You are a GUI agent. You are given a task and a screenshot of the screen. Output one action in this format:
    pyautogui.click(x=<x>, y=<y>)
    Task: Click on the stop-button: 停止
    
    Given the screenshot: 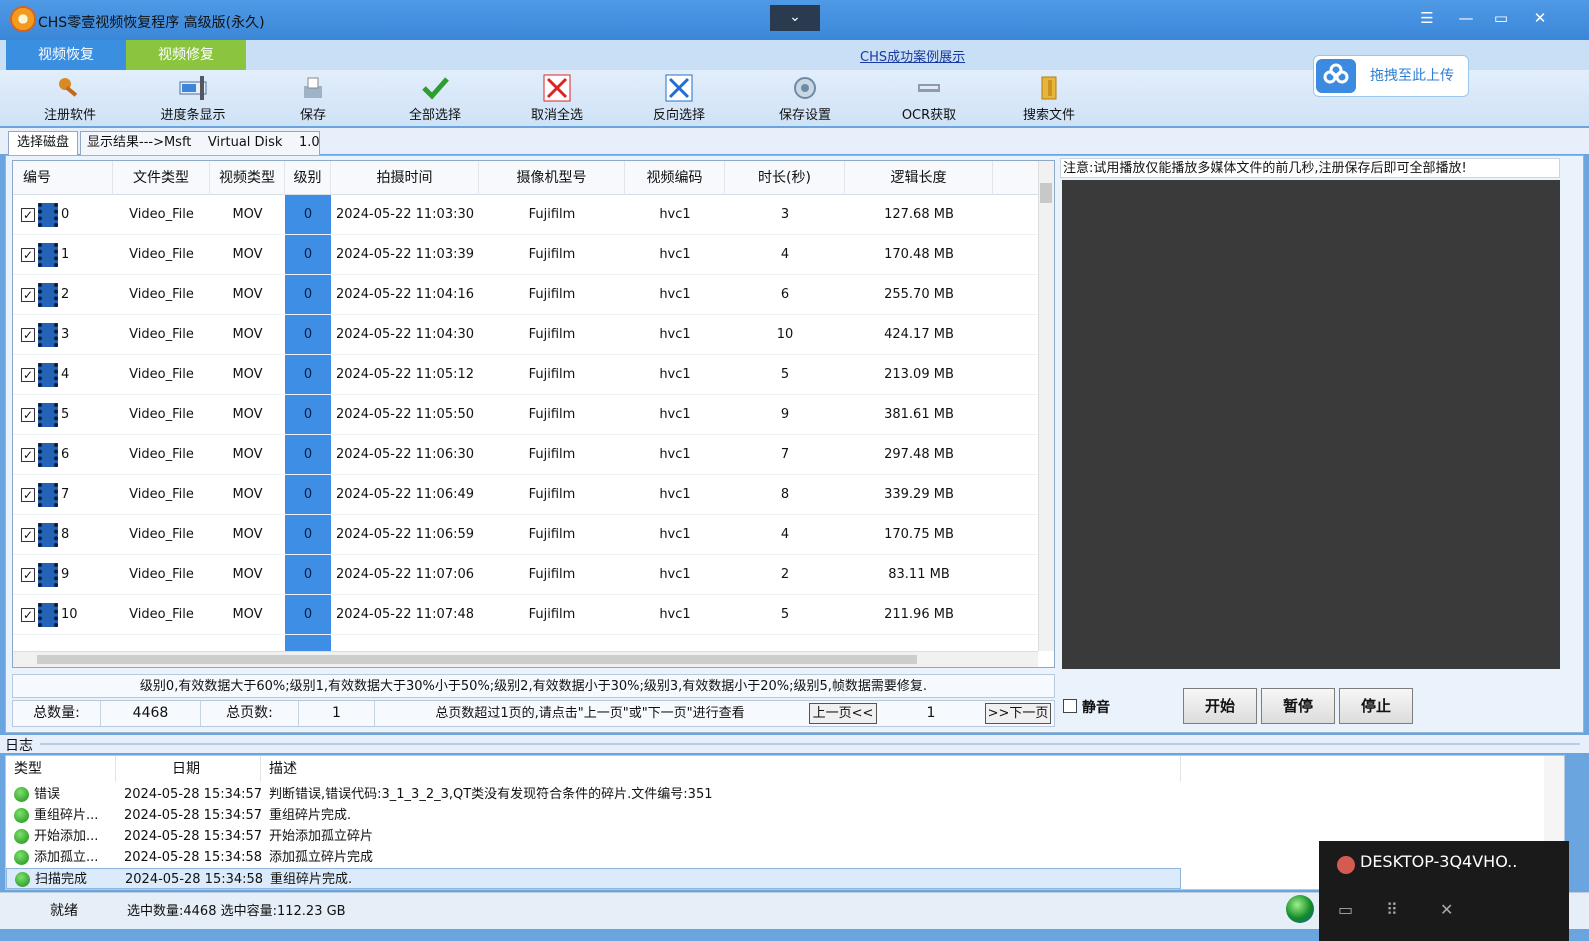 What is the action you would take?
    pyautogui.click(x=1376, y=706)
    